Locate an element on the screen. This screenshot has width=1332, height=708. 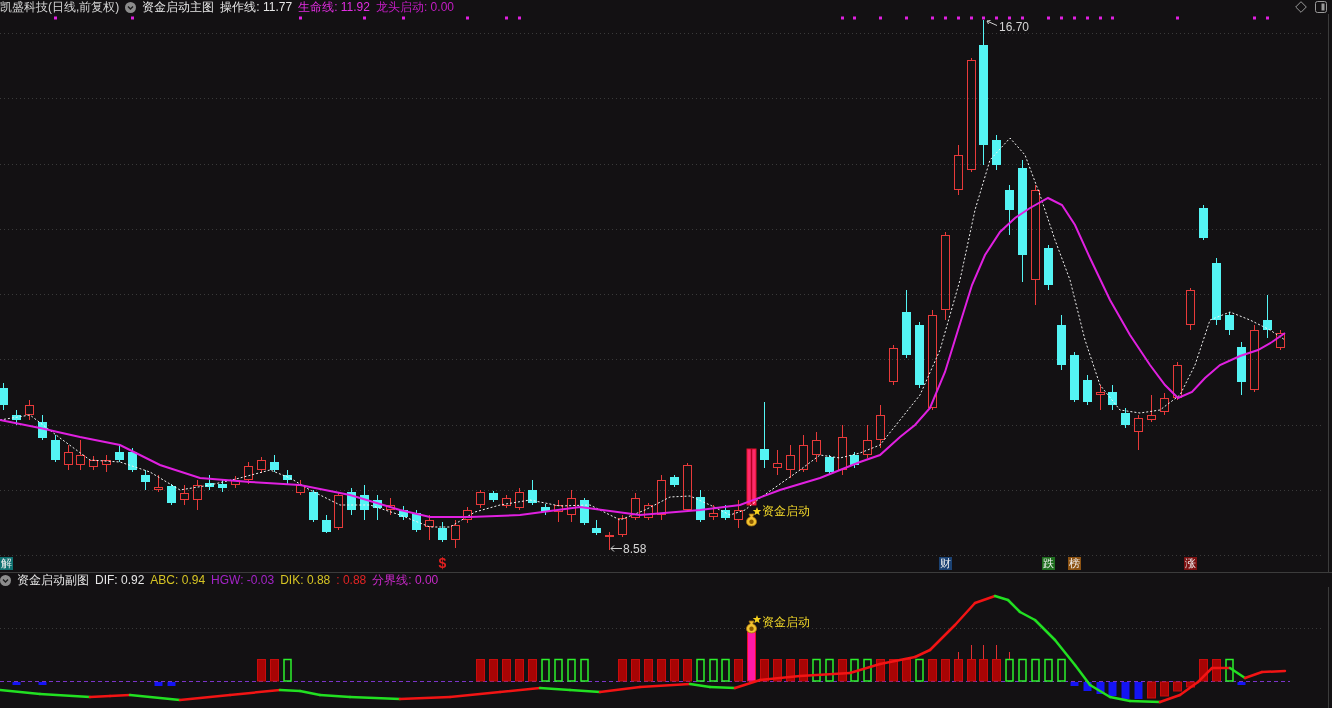
diamond-icon is located at coordinates (1301, 7).